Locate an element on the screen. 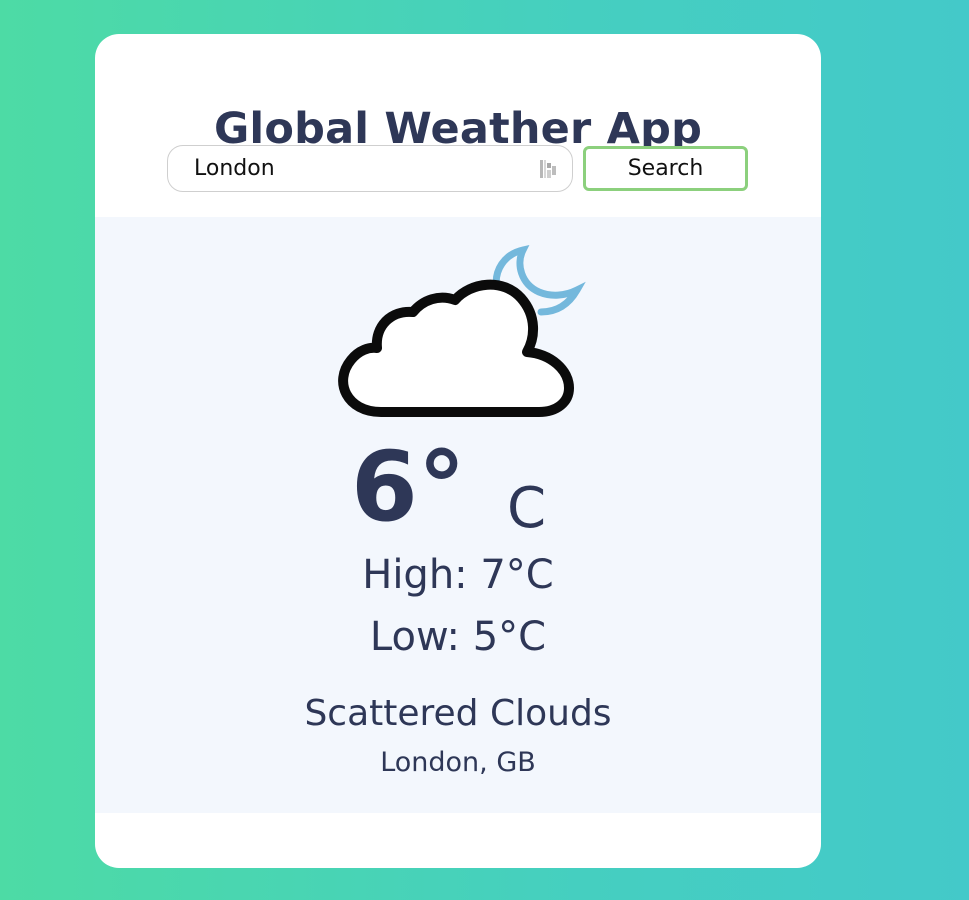 The image size is (969, 900). search-input is located at coordinates (354, 168).